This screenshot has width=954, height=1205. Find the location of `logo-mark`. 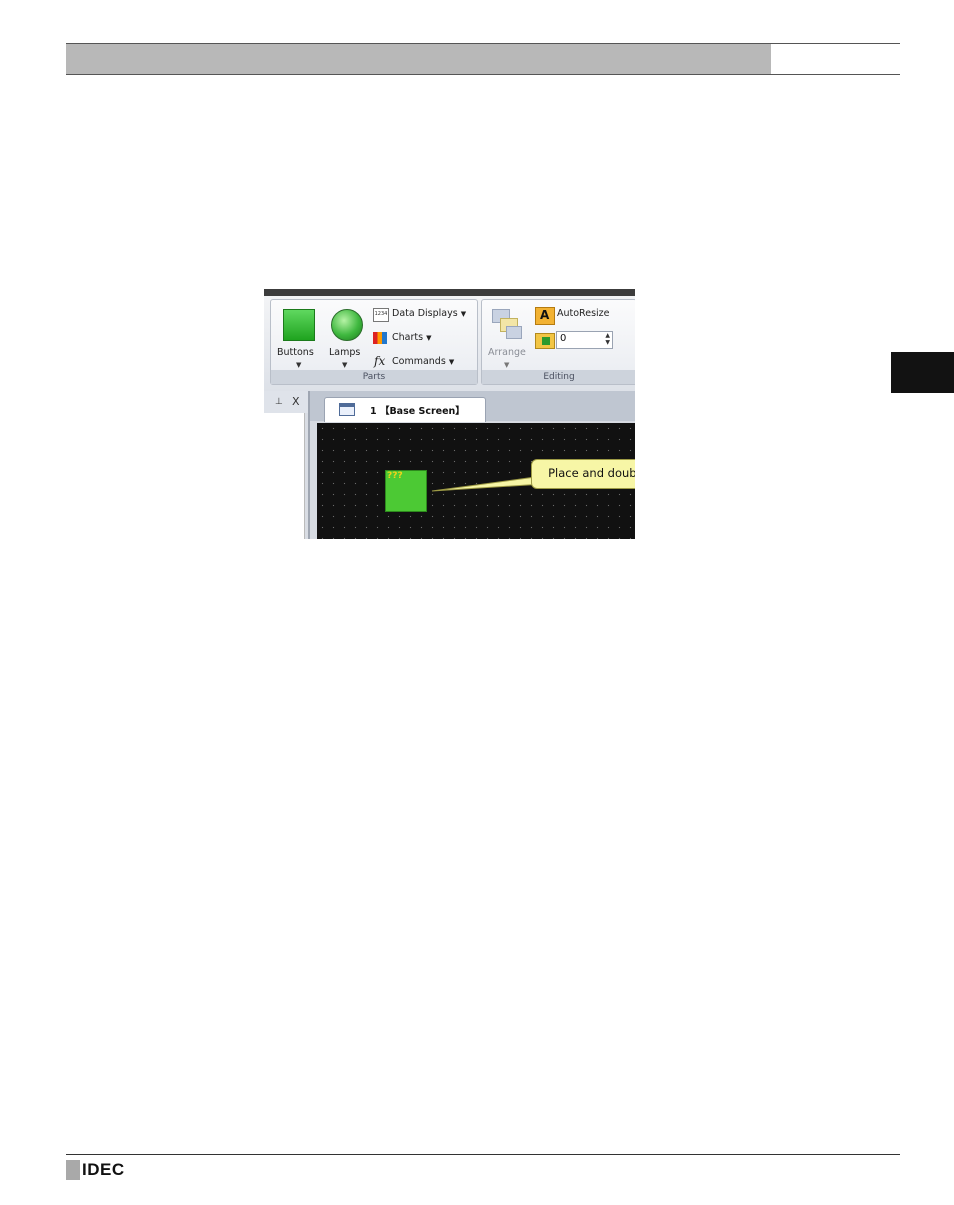

logo-mark is located at coordinates (73, 1170).